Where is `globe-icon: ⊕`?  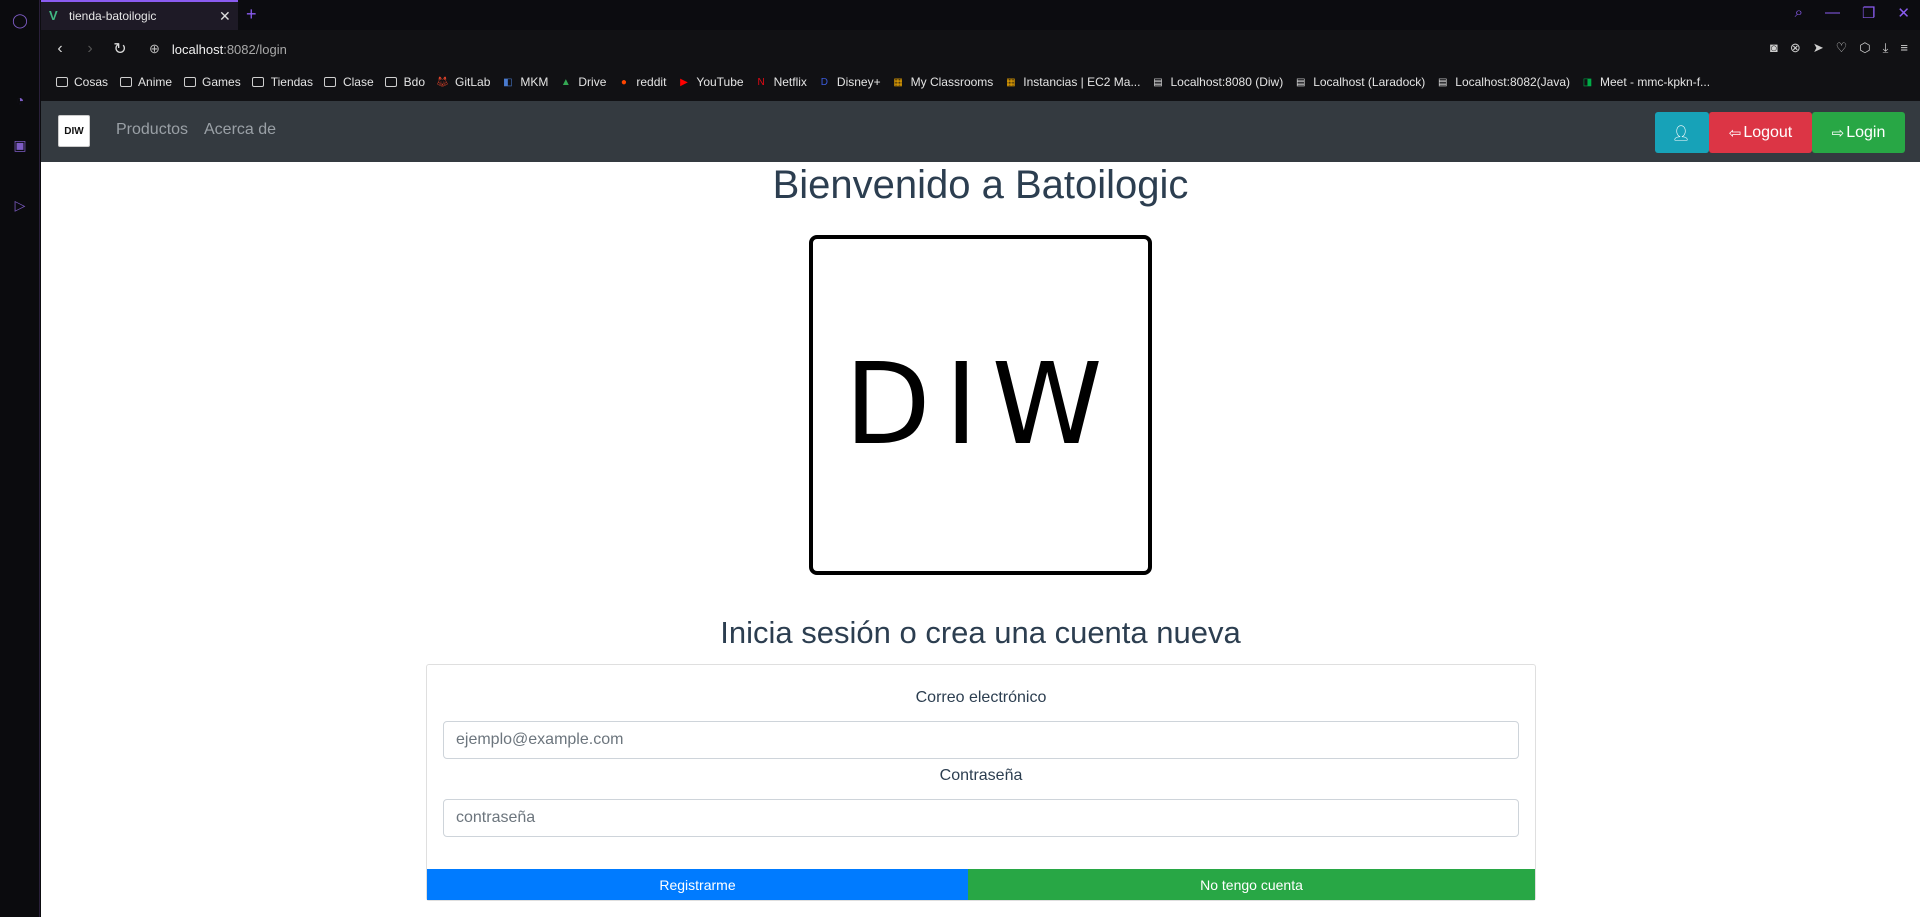
globe-icon: ⊕ is located at coordinates (154, 48).